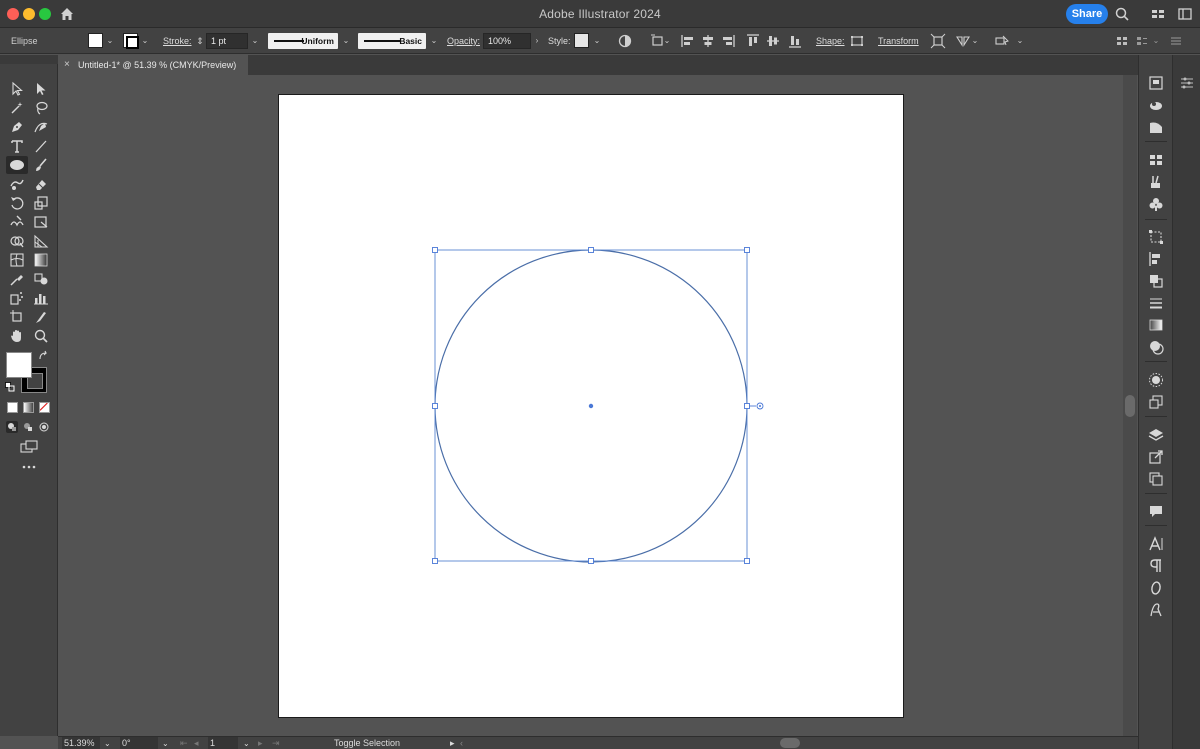 This screenshot has height=749, width=1200. What do you see at coordinates (17, 222) in the screenshot?
I see `warp-tool-icon` at bounding box center [17, 222].